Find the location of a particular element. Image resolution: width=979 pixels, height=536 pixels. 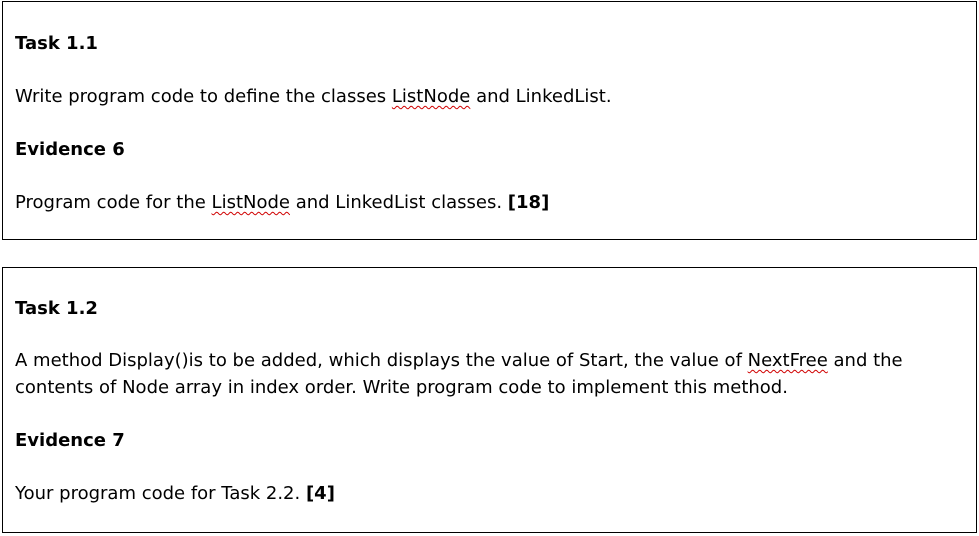

task-heading: Task 1.2 is located at coordinates (56, 308).